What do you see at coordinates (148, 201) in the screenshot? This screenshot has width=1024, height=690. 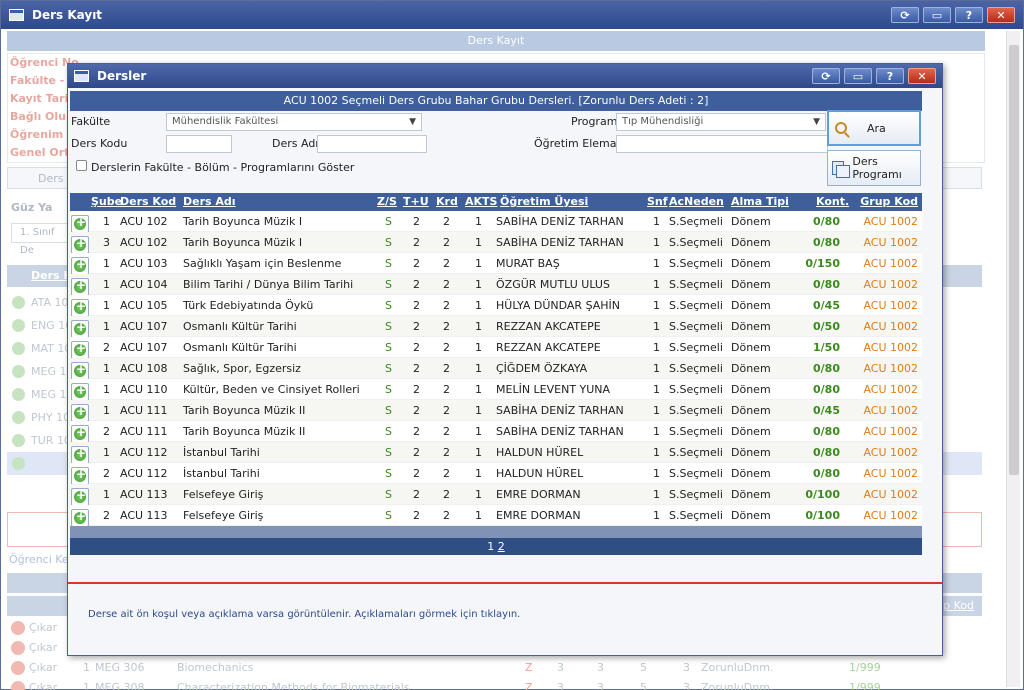 I see `col-ders-kod: Ders Kod` at bounding box center [148, 201].